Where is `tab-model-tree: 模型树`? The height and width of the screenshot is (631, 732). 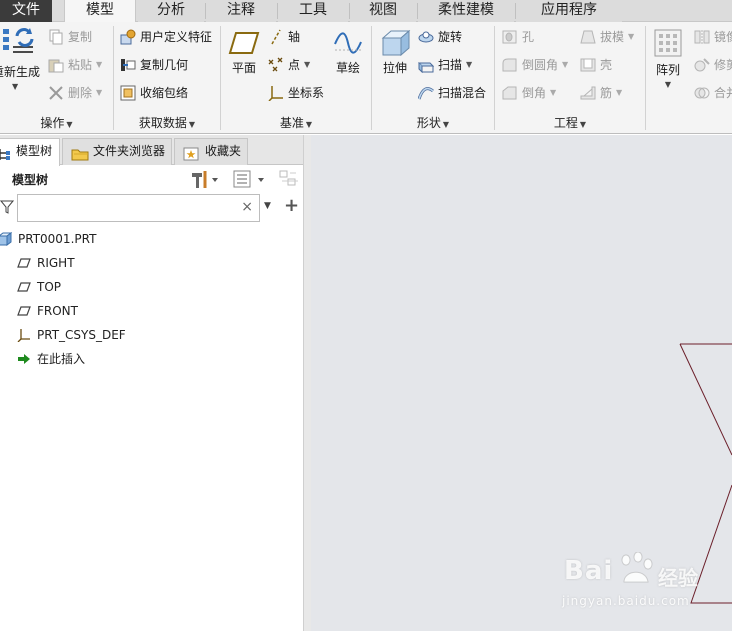
tab-model-tree: 模型树 is located at coordinates (30, 152).